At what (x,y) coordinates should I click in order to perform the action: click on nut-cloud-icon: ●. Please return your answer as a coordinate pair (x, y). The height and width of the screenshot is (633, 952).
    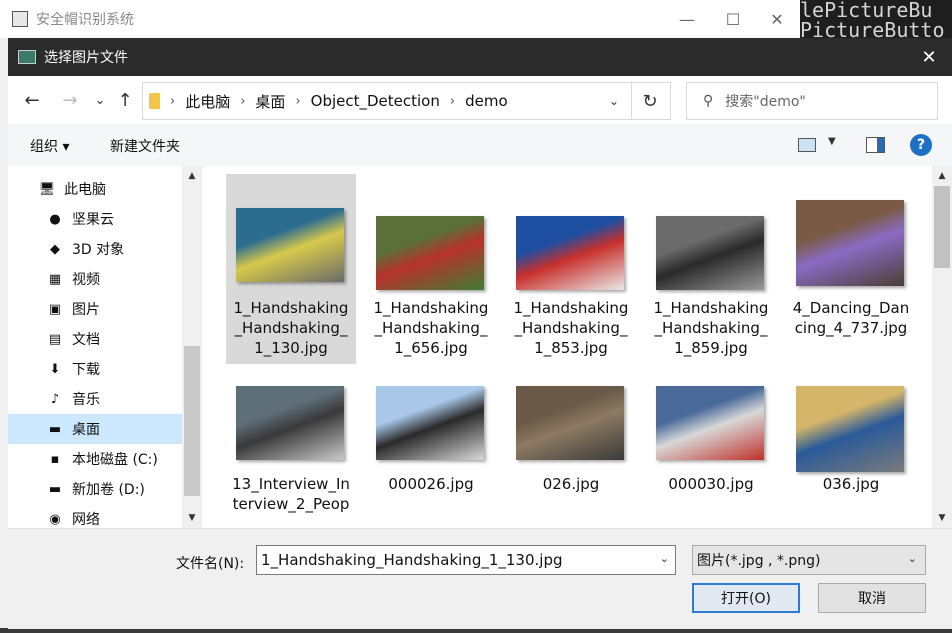
    Looking at the image, I should click on (55, 219).